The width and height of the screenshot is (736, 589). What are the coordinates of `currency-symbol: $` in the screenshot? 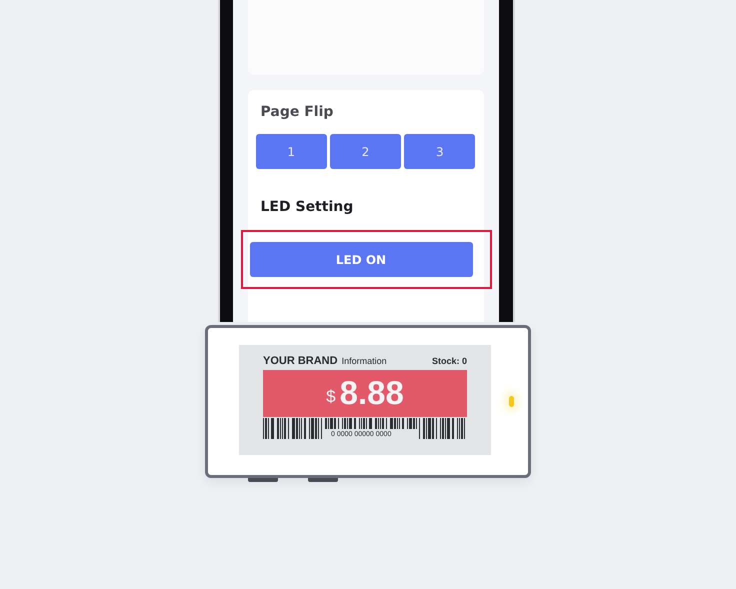 It's located at (331, 397).